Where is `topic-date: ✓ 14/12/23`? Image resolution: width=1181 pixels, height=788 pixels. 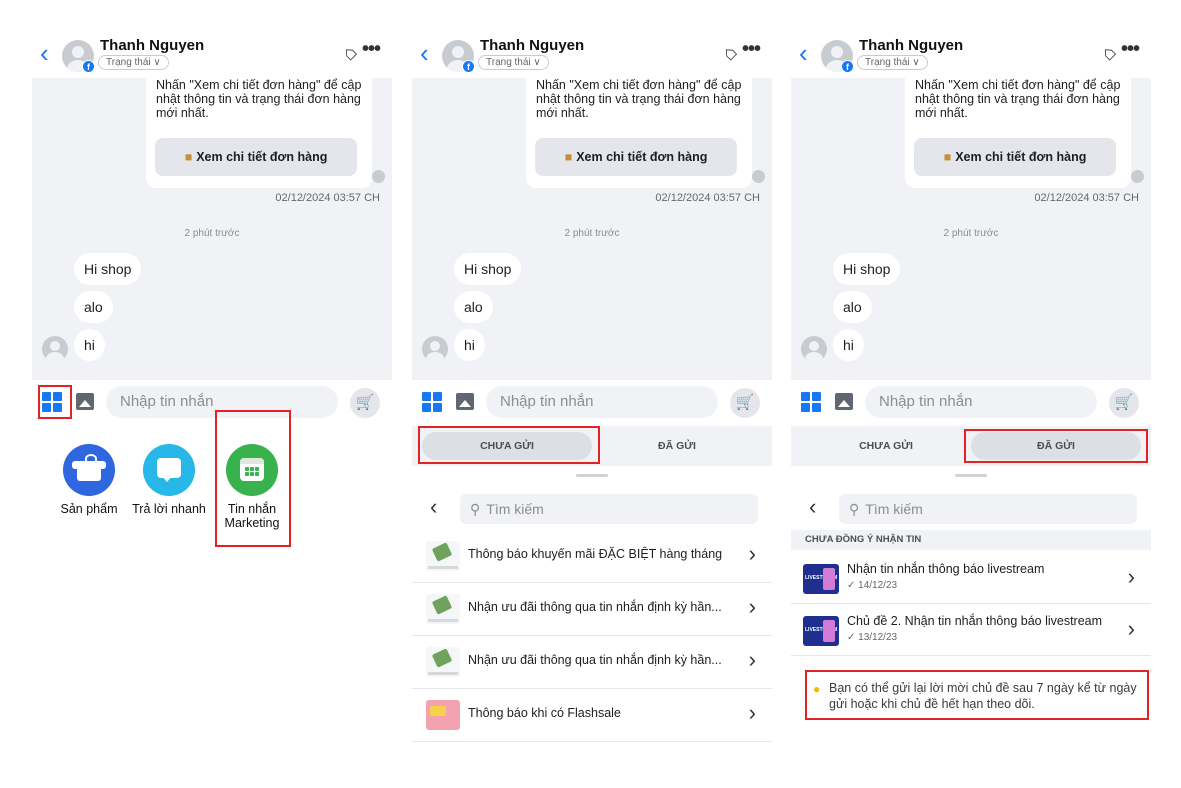
topic-date: ✓ 14/12/23 is located at coordinates (872, 585).